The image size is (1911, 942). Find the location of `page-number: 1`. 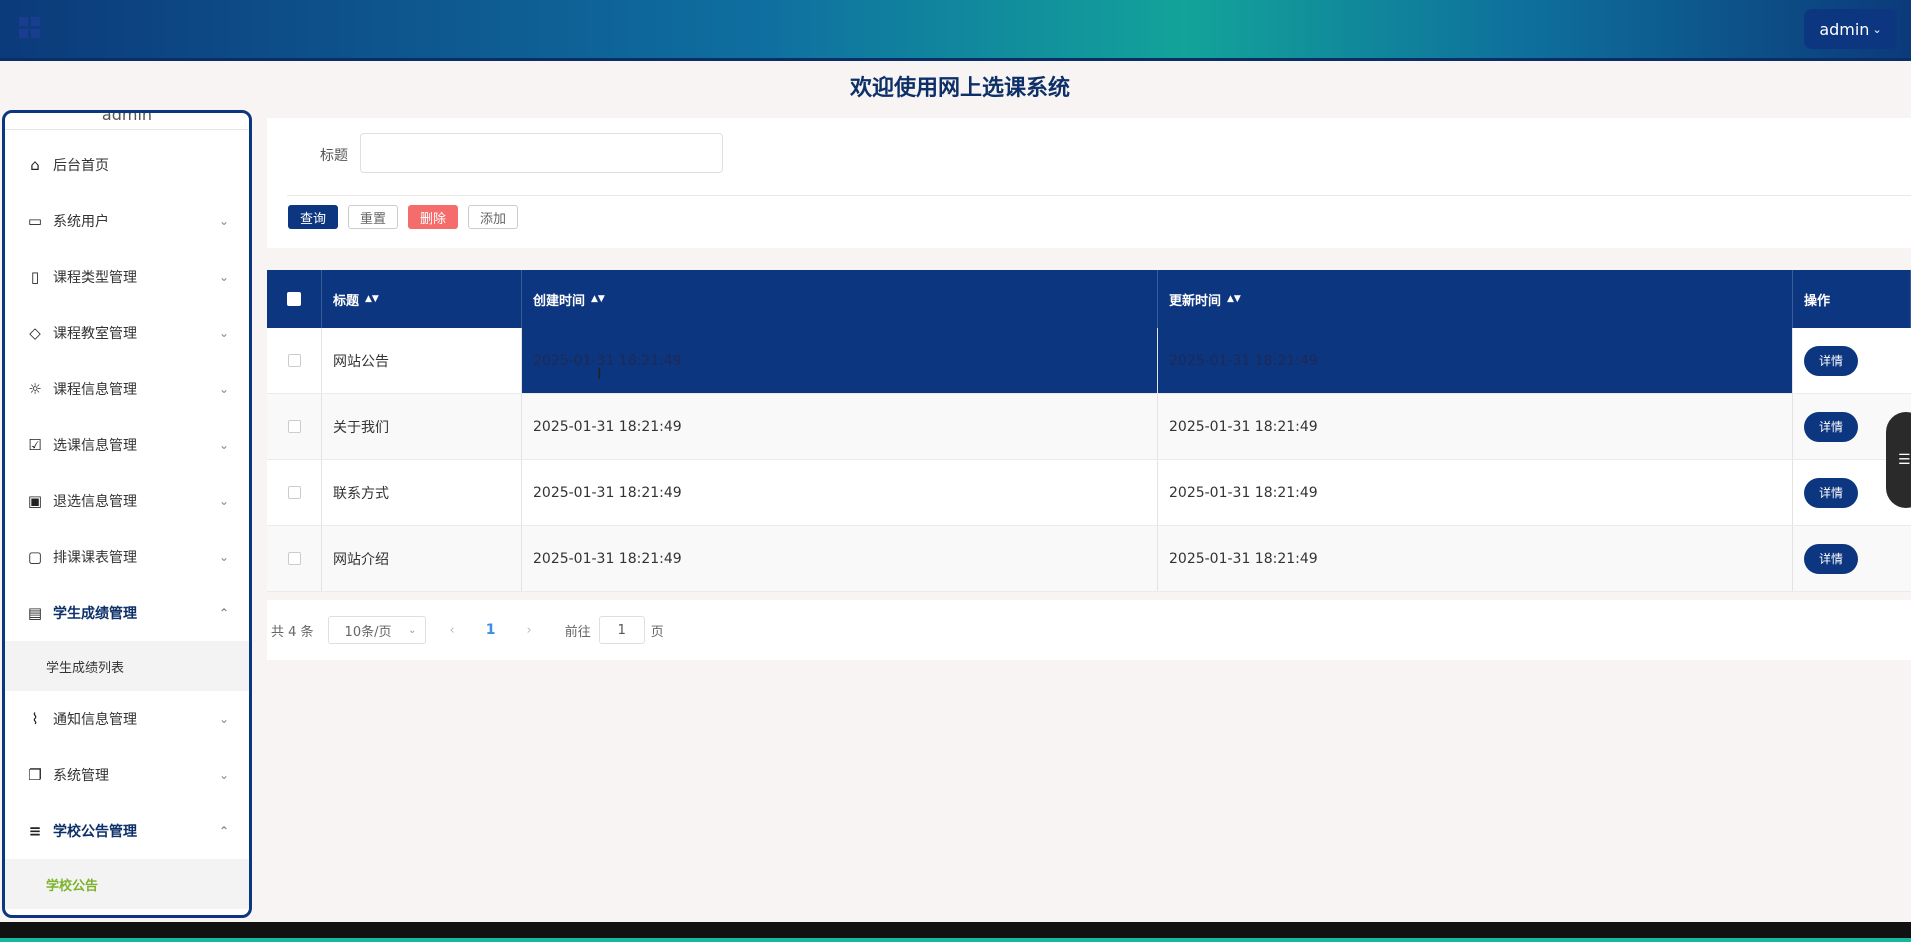

page-number: 1 is located at coordinates (491, 630).